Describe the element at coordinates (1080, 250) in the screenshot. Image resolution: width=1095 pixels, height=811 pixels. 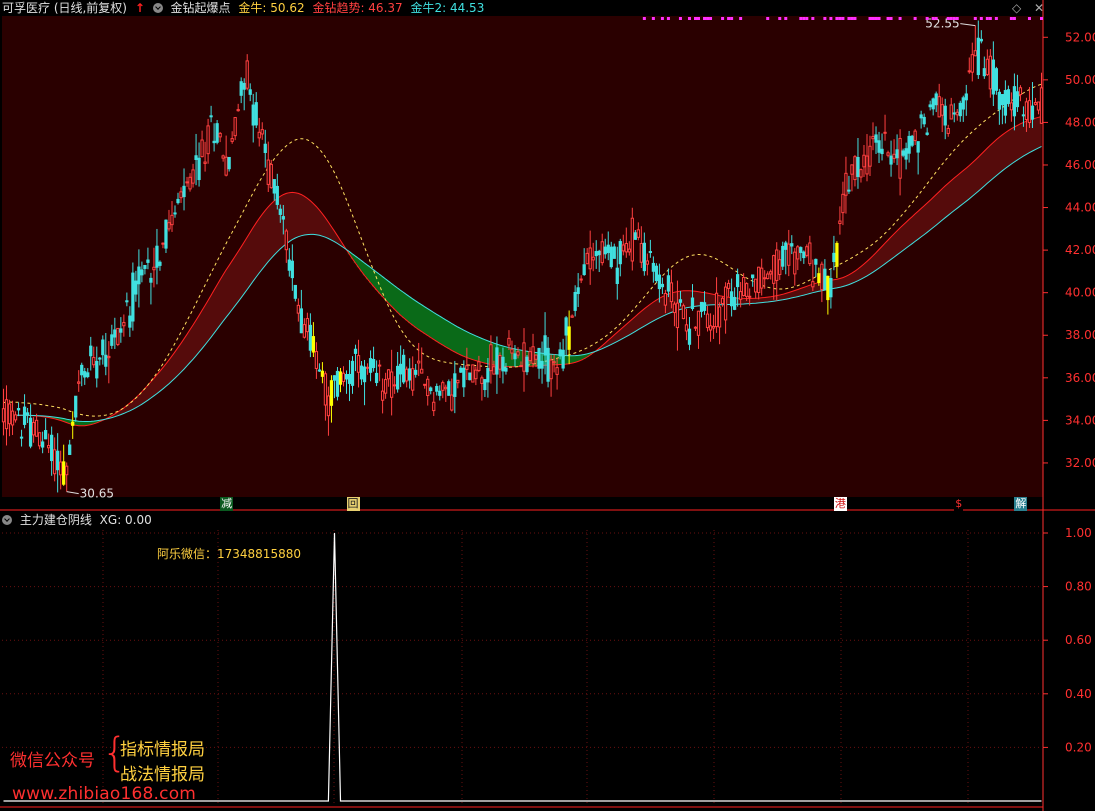
I see `price-tick-label: 42.00` at that location.